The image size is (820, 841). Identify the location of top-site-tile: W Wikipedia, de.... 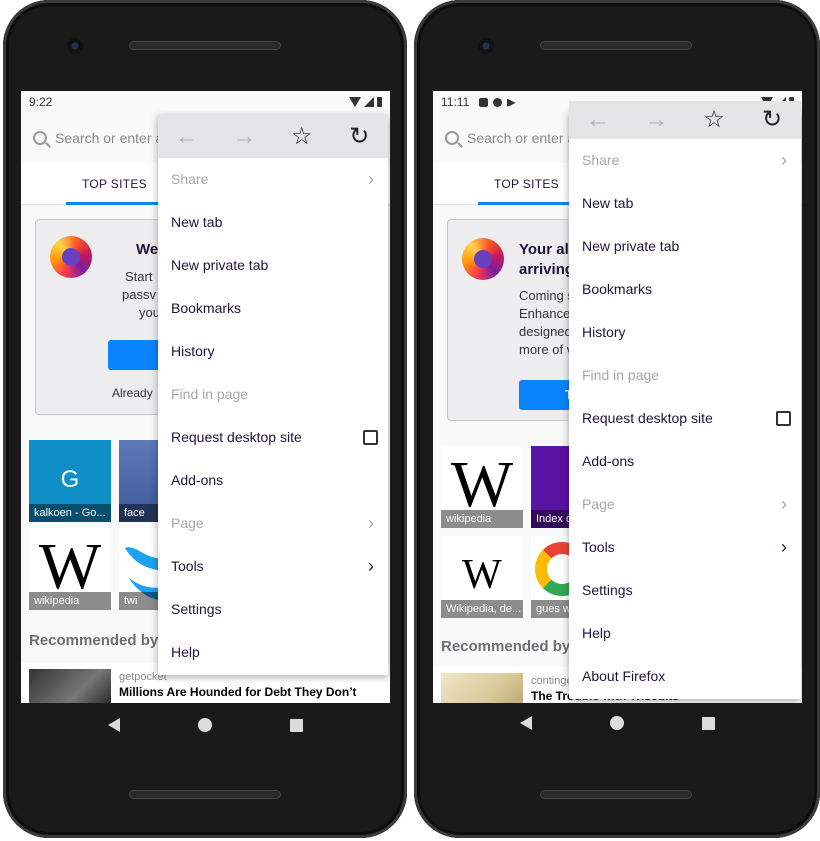
(482, 577).